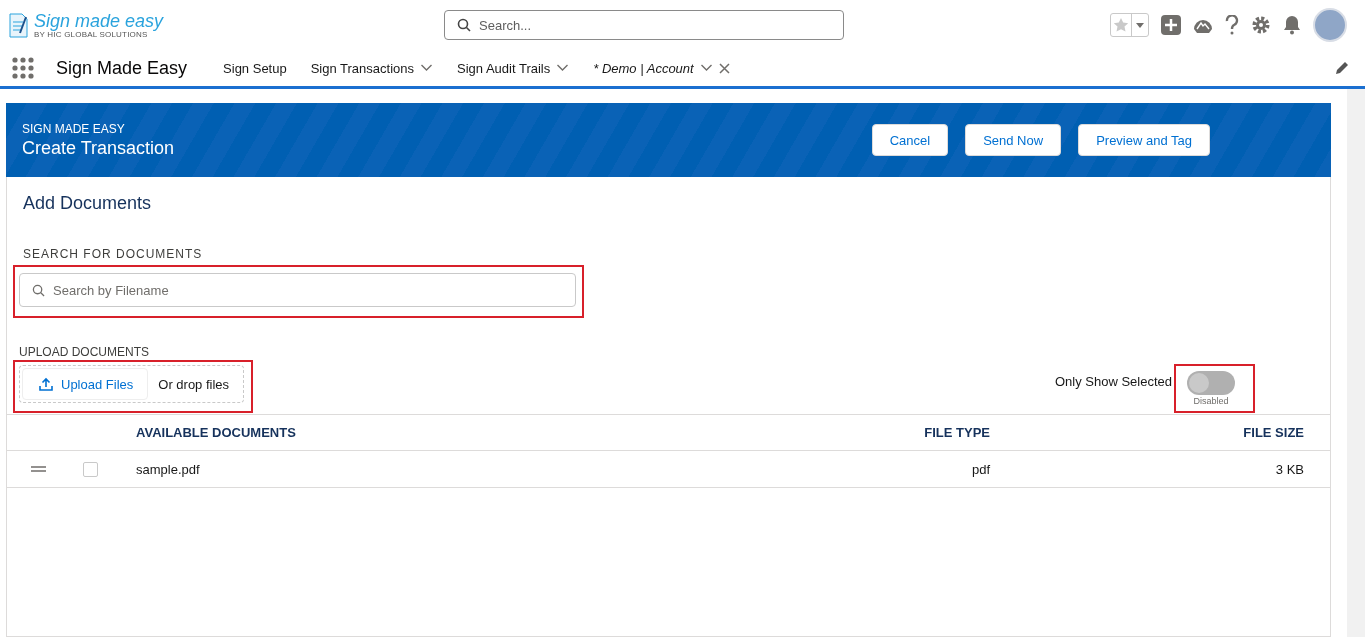 Image resolution: width=1365 pixels, height=637 pixels. I want to click on help-icon, so click(1232, 25).